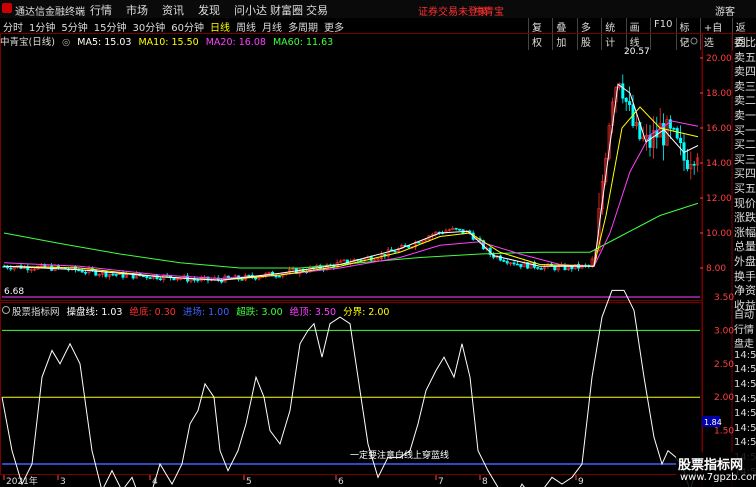  I want to click on side-item: 总量, so click(745, 246).